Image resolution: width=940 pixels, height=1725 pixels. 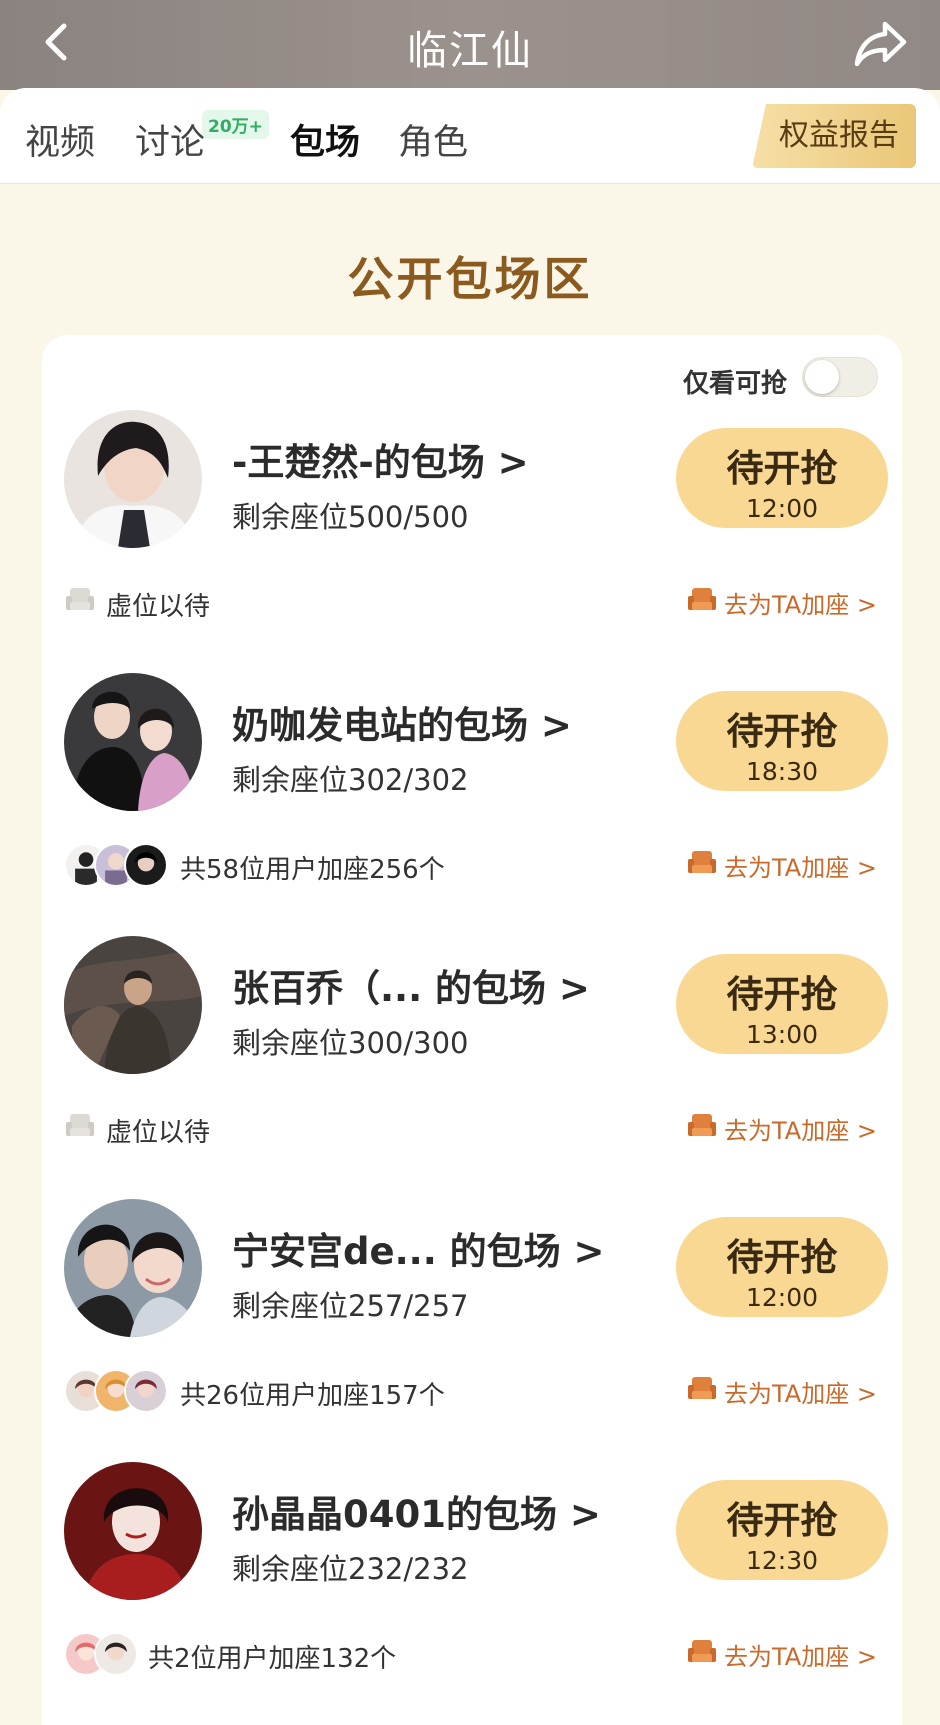 What do you see at coordinates (470, 279) in the screenshot?
I see `section-title: 公开包场区` at bounding box center [470, 279].